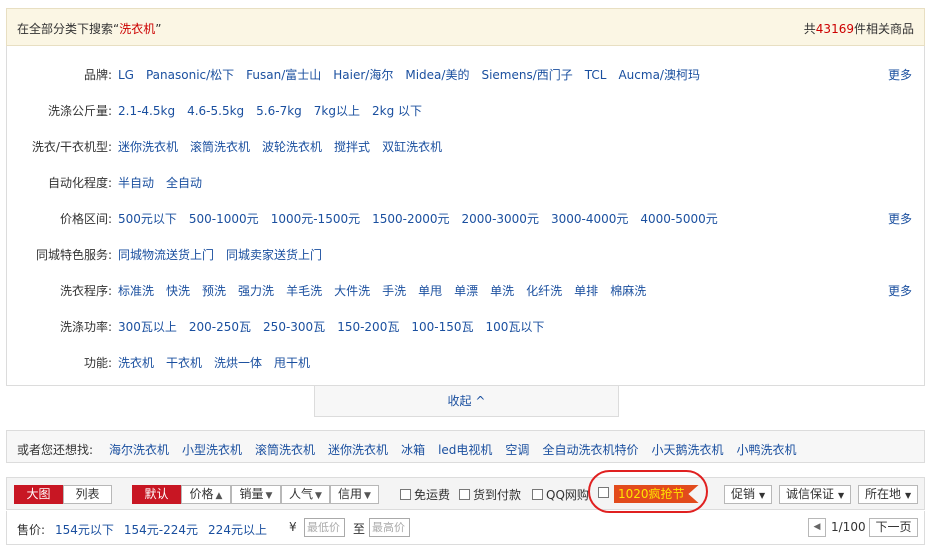  Describe the element at coordinates (659, 75) in the screenshot. I see `filter-option: Aucma/澳柯玛` at that location.